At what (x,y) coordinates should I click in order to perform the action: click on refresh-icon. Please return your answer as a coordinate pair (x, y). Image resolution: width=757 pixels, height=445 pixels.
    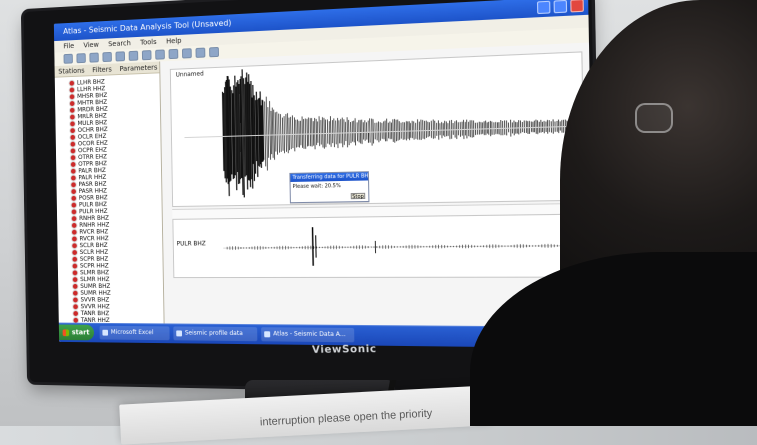
    Looking at the image, I should click on (214, 52).